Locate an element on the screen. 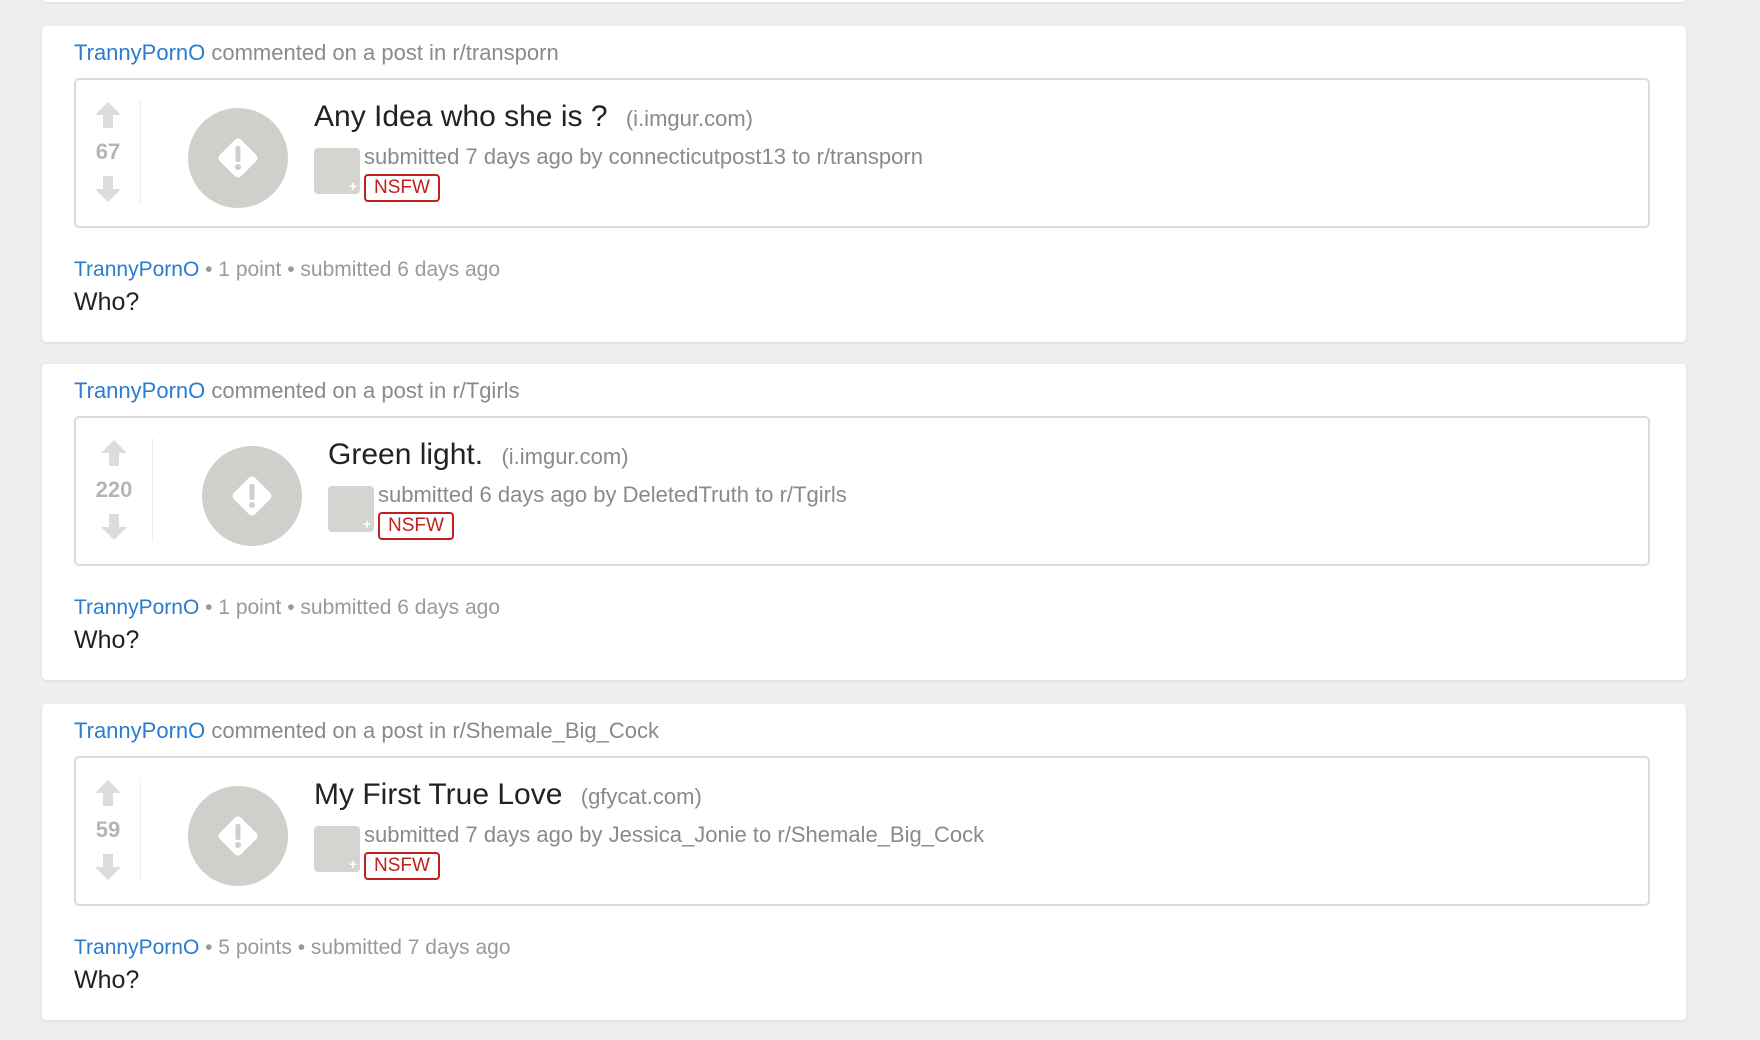 Image resolution: width=1760 pixels, height=1040 pixels. post-author-link: connecticutpost13 is located at coordinates (697, 156).